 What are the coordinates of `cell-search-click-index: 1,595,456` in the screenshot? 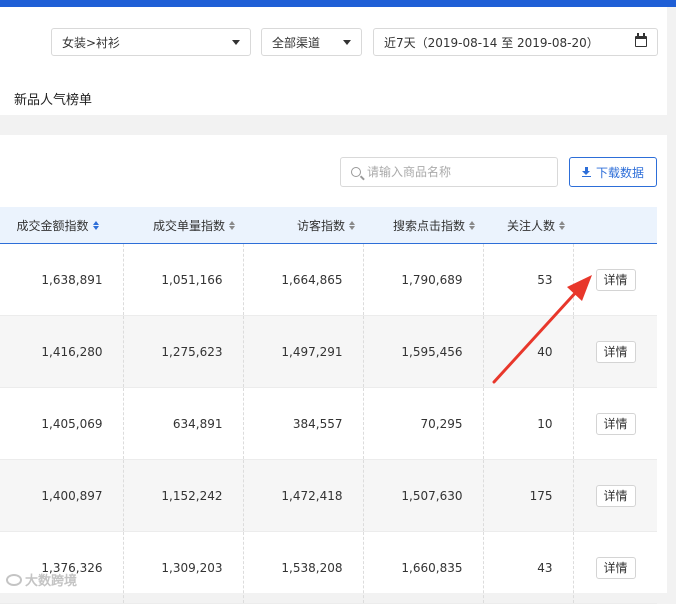 It's located at (423, 351).